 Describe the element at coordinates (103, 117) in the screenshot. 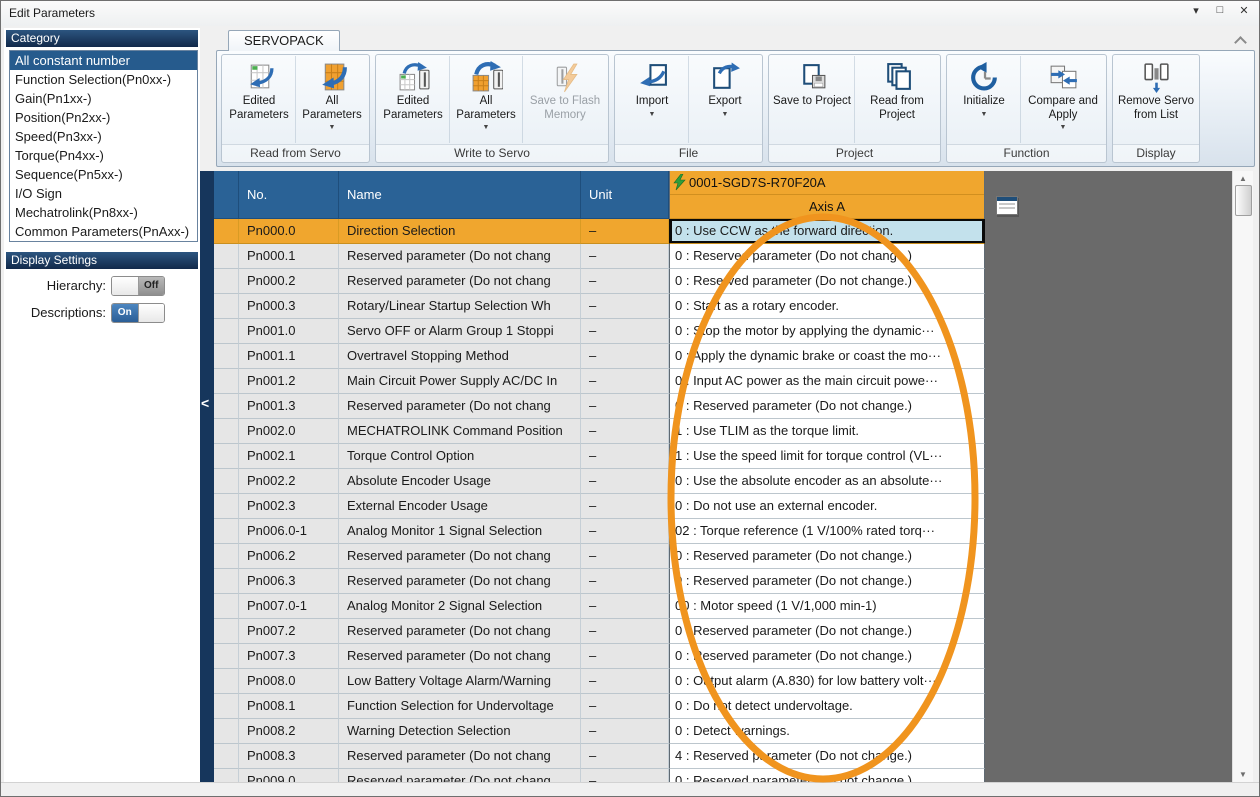

I see `category-item-position-pn2xx: Position(Pn2xx-)` at that location.